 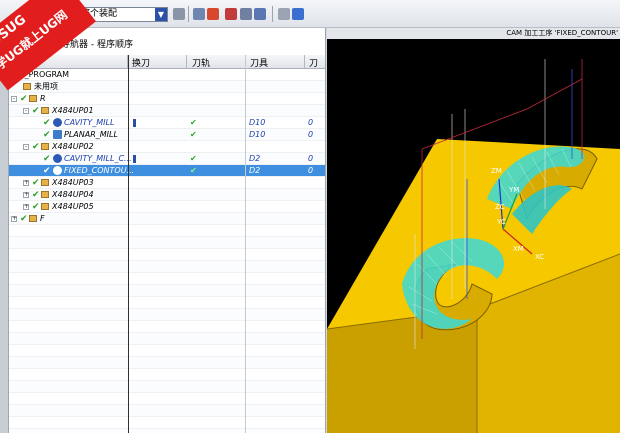 I want to click on row-name: X484UP05, so click(x=73, y=206).